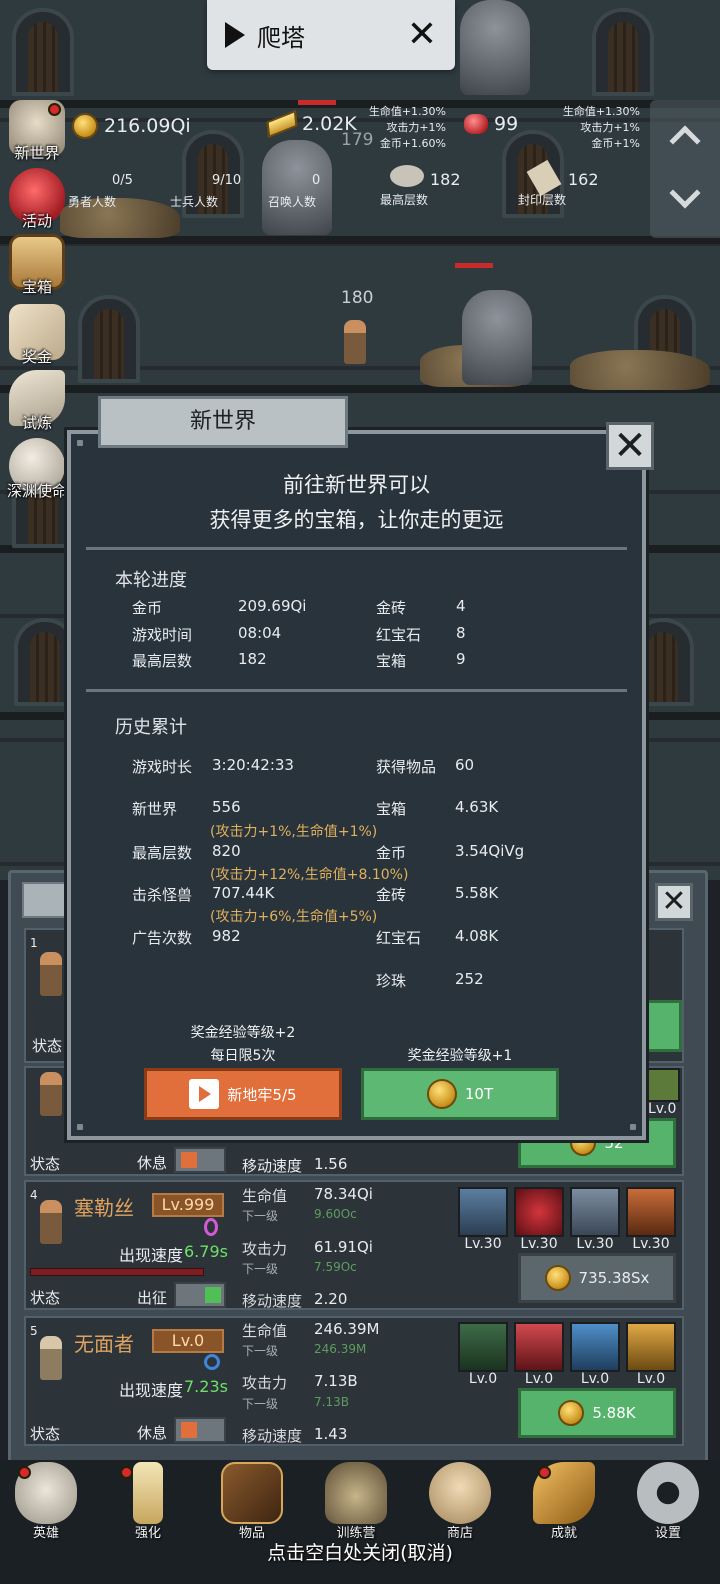 The image size is (720, 1584). I want to click on atk-value: 7.13B, so click(336, 1381).